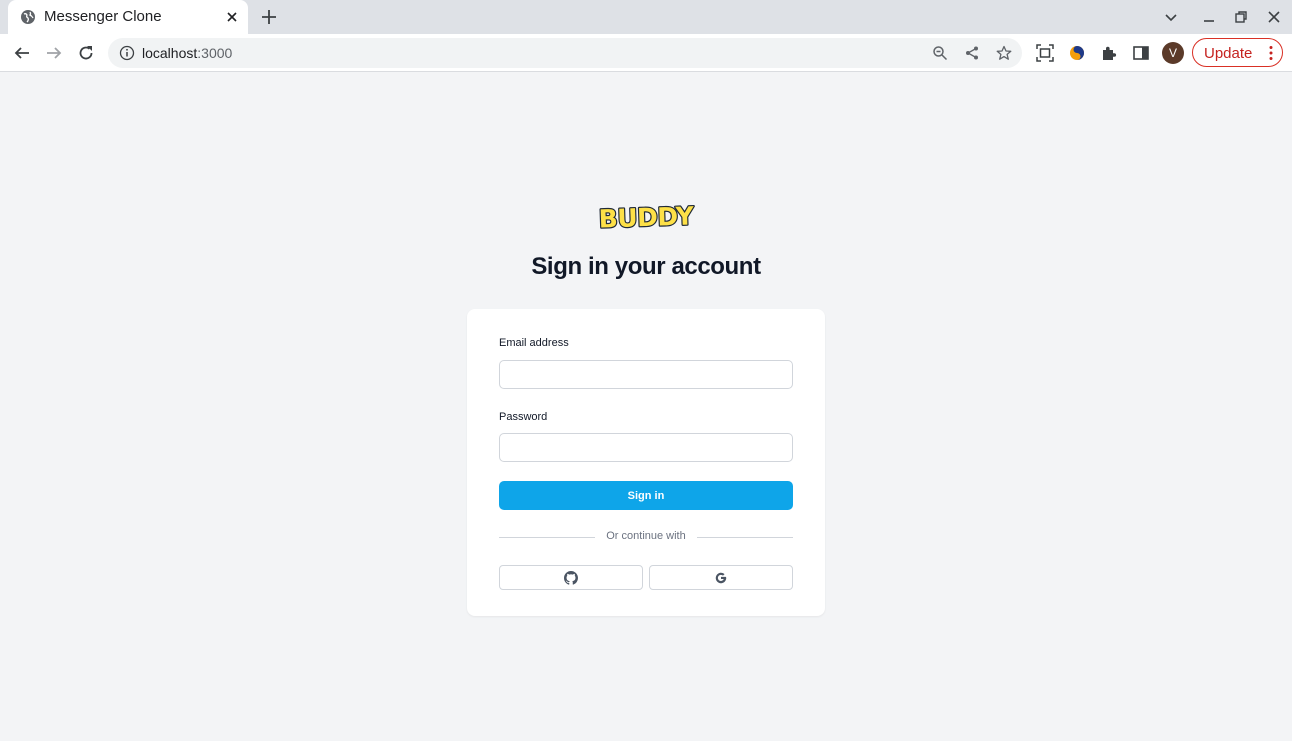  I want to click on browser-toolbar: localhost:3000 V Update, so click(646, 53).